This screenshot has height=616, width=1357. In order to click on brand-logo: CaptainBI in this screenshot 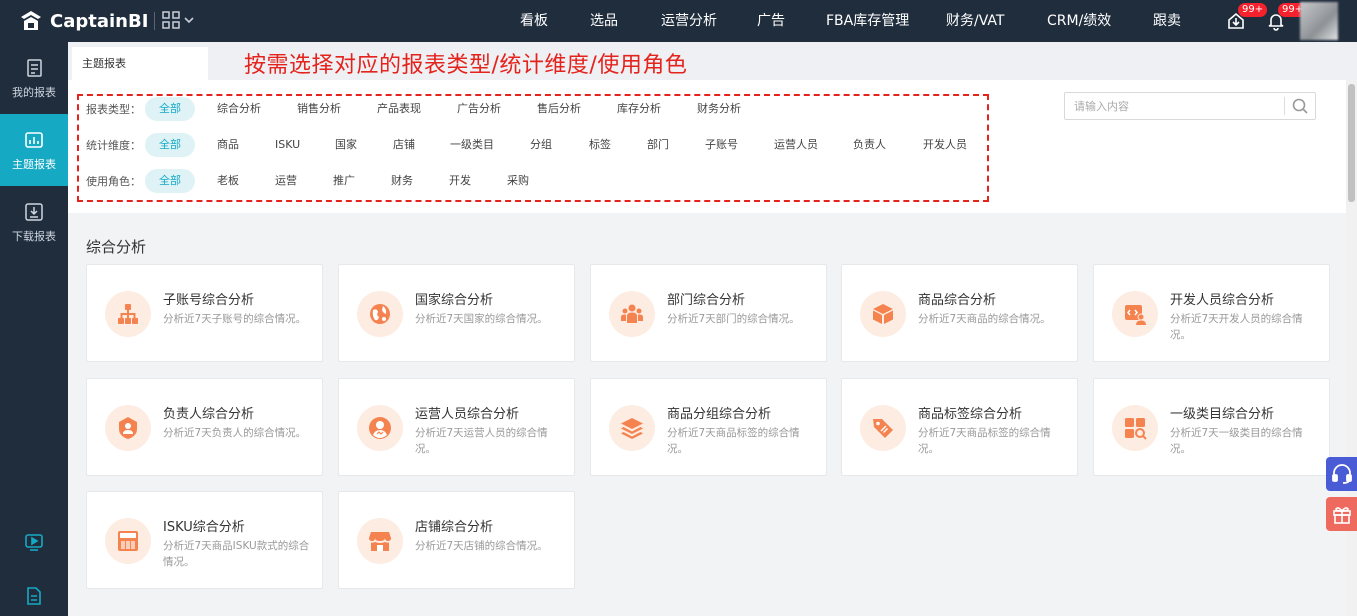, I will do `click(83, 21)`.